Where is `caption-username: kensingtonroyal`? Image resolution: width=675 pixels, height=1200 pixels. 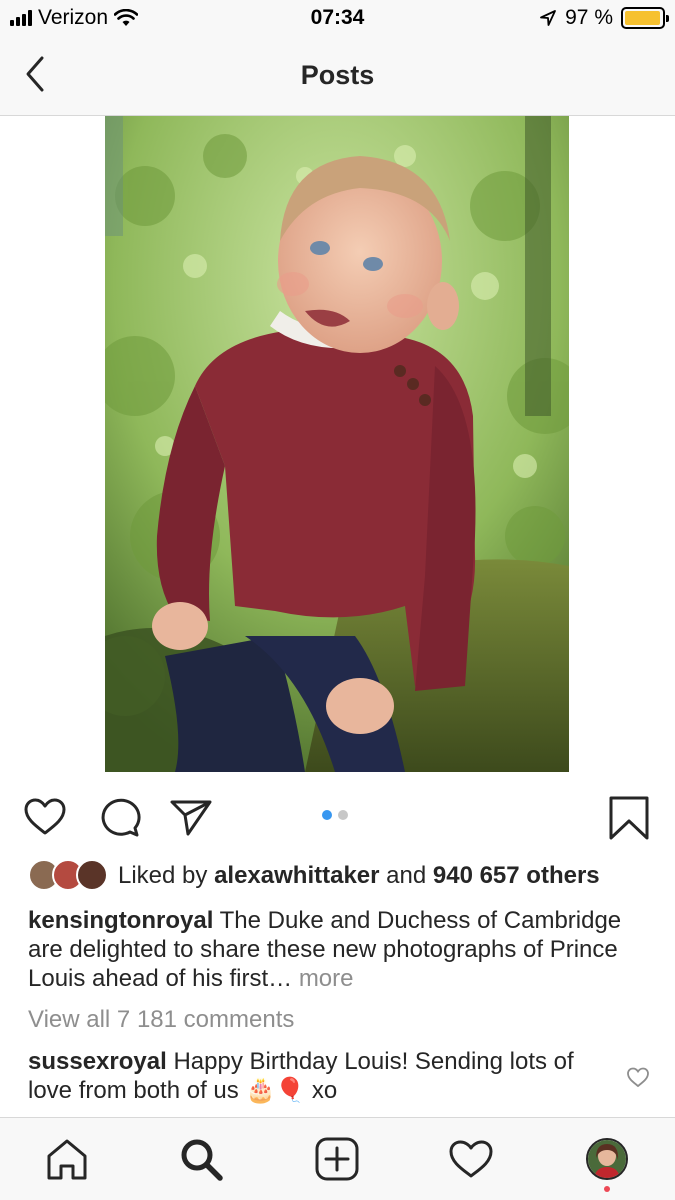 caption-username: kensingtonroyal is located at coordinates (120, 920).